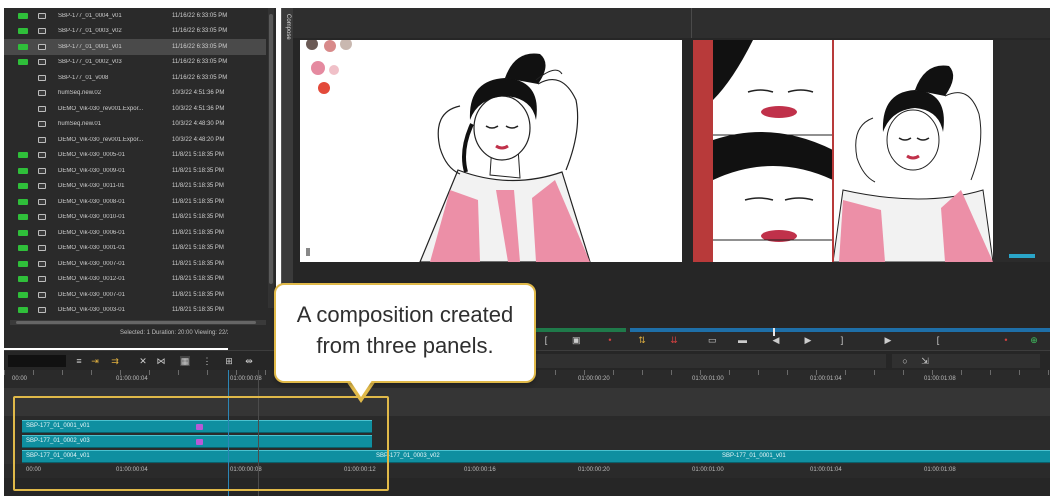 This screenshot has width=1050, height=496. I want to click on file-name: DEMO_Vik-030_0009-01, so click(91, 170).